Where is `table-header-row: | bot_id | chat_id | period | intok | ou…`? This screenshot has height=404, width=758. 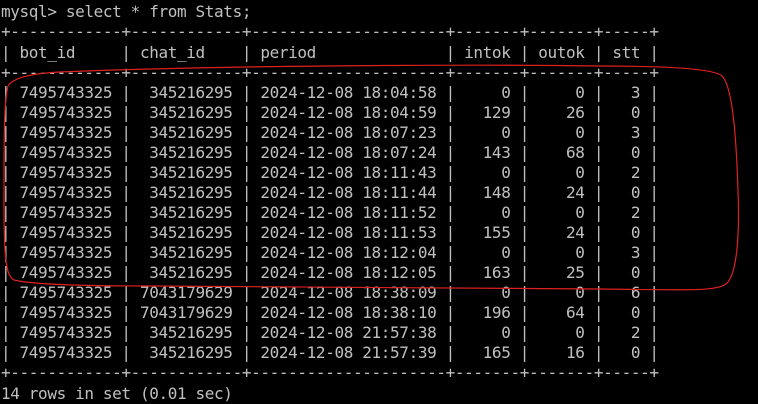
table-header-row: | bot_id | chat_id | period | intok | ou… is located at coordinates (330, 52).